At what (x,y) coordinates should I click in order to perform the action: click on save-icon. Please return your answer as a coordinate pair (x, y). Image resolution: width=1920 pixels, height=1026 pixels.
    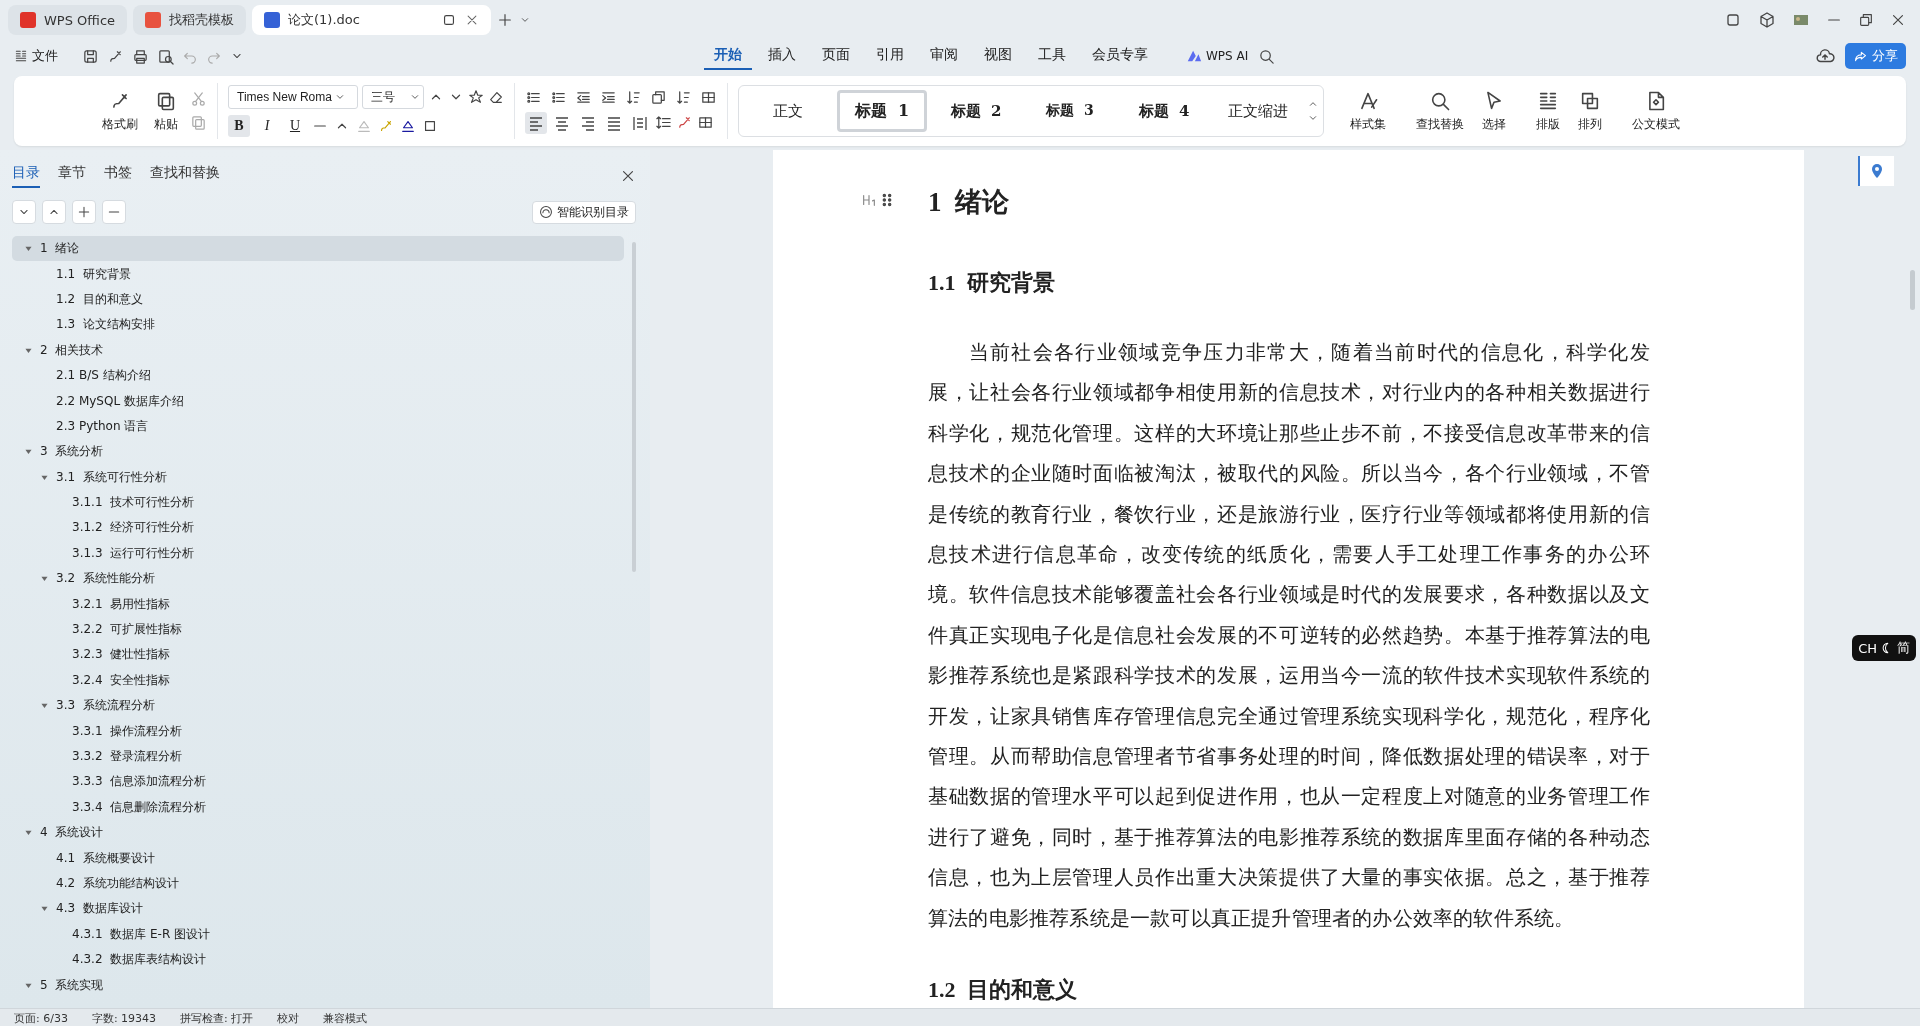
    Looking at the image, I should click on (90, 56).